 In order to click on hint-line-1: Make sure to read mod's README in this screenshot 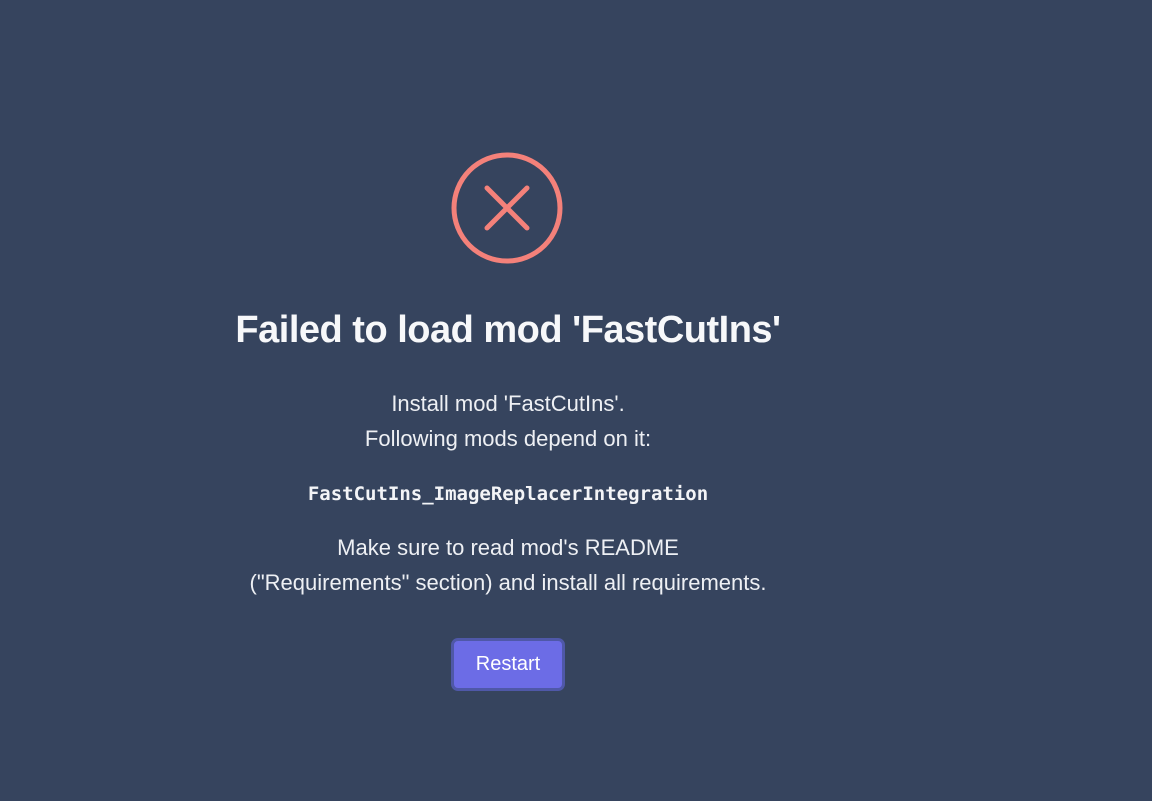, I will do `click(508, 547)`.